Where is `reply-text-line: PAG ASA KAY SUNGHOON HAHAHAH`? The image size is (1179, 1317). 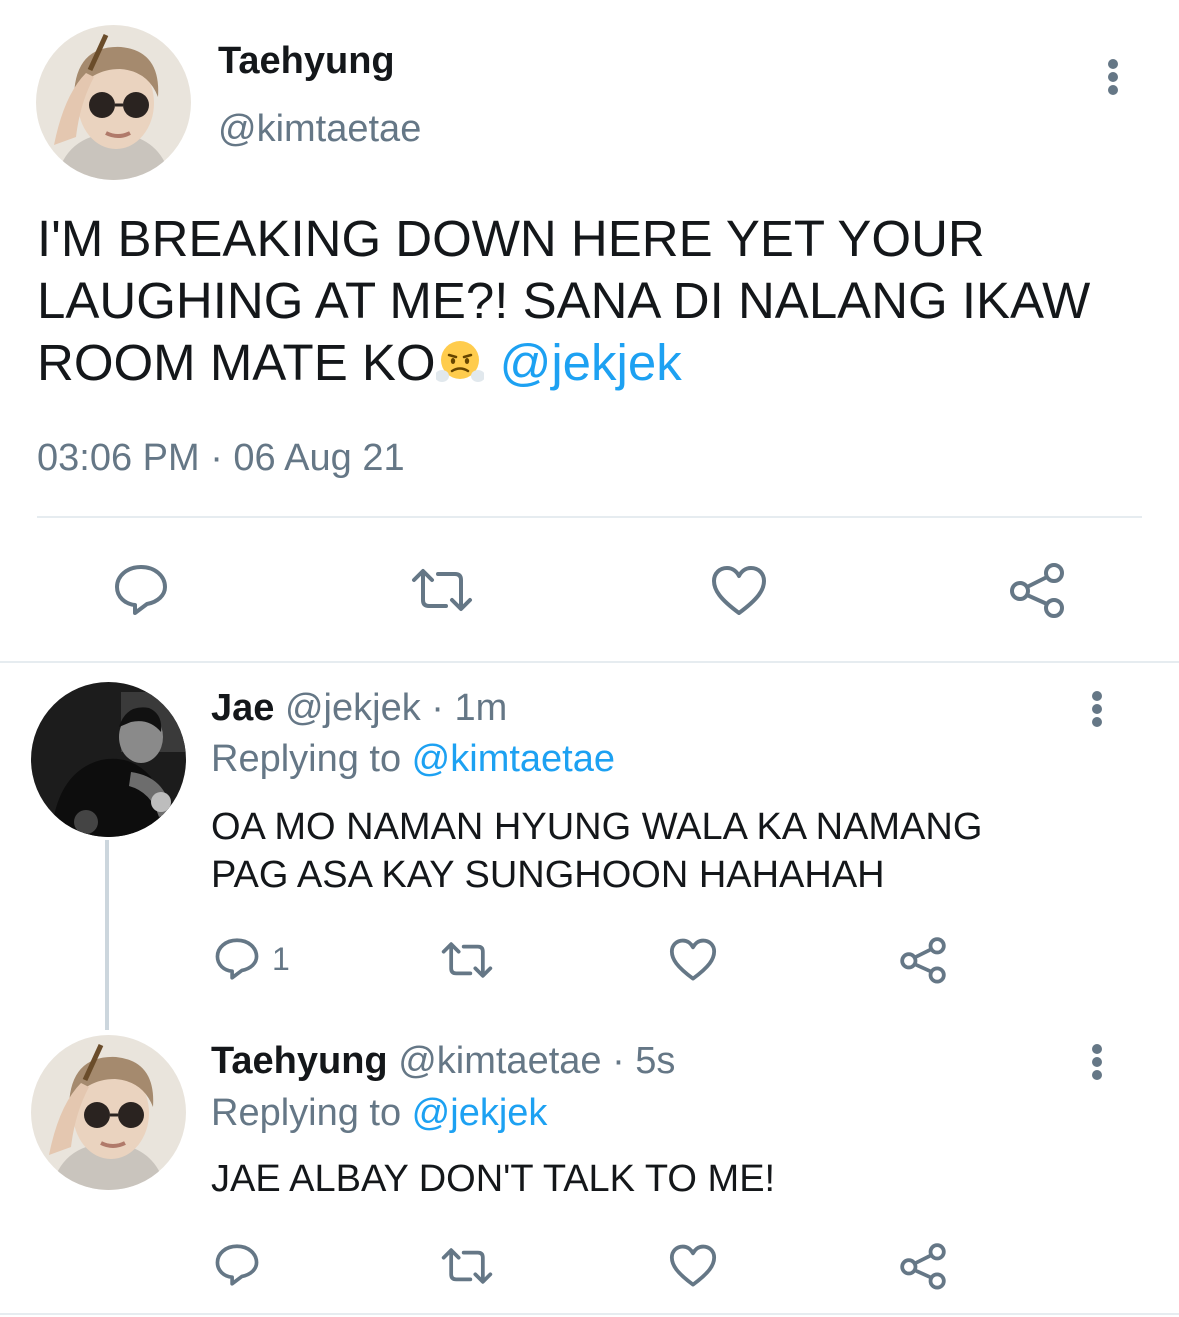 reply-text-line: PAG ASA KAY SUNGHOON HAHAHAH is located at coordinates (548, 875).